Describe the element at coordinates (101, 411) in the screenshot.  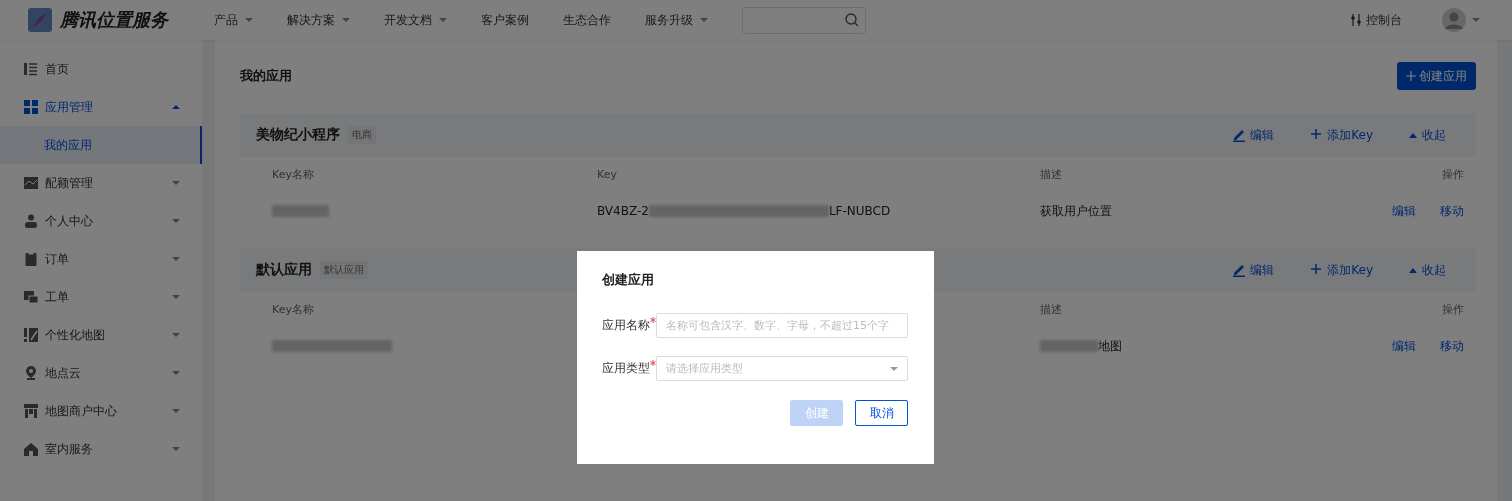
I see `sidebar-item: 地图商户中心` at that location.